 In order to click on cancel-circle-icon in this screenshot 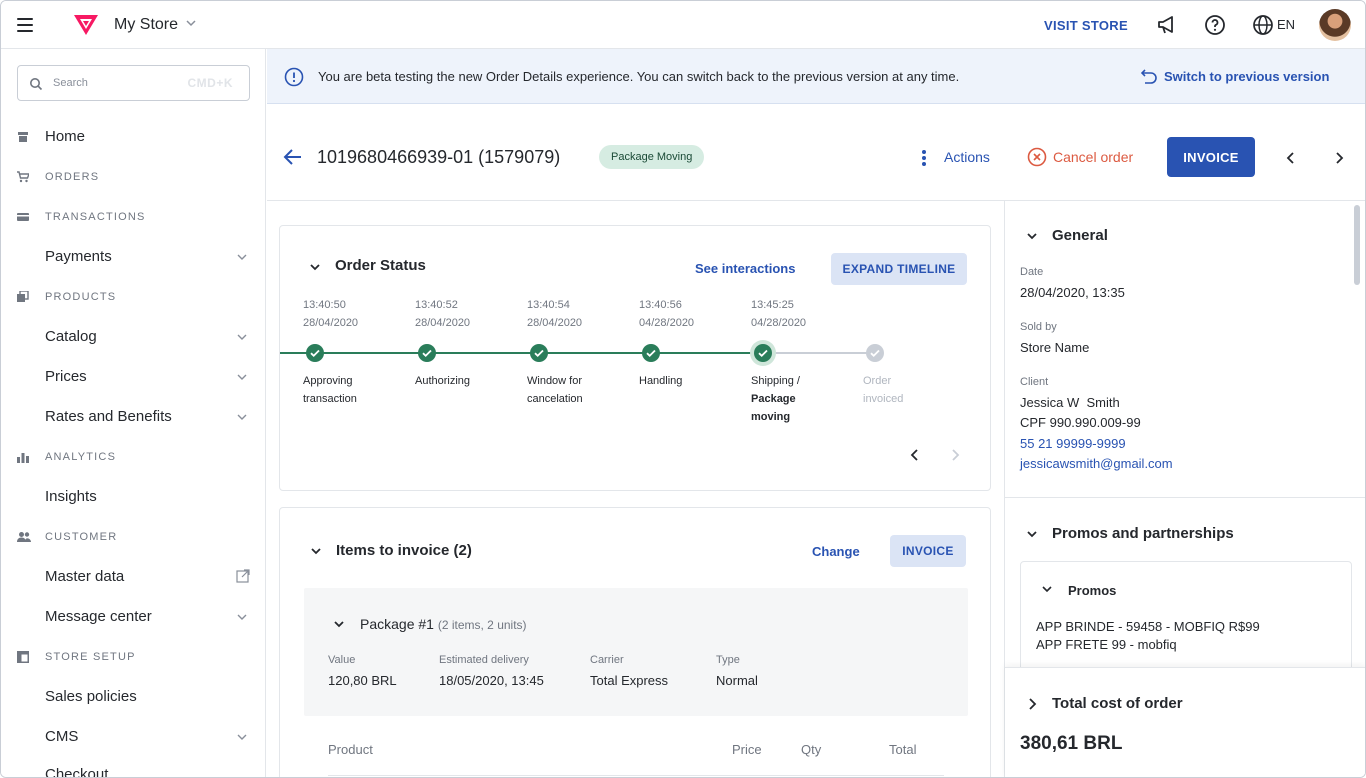, I will do `click(1037, 157)`.